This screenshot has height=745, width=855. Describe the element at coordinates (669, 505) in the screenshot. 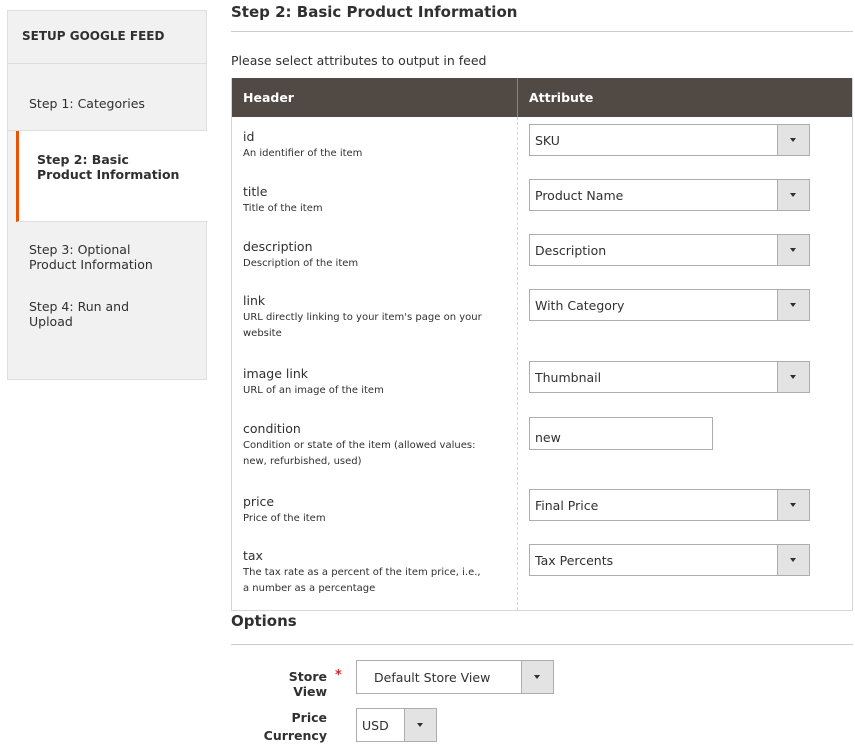

I see `price-attribute-select: Final Price` at that location.